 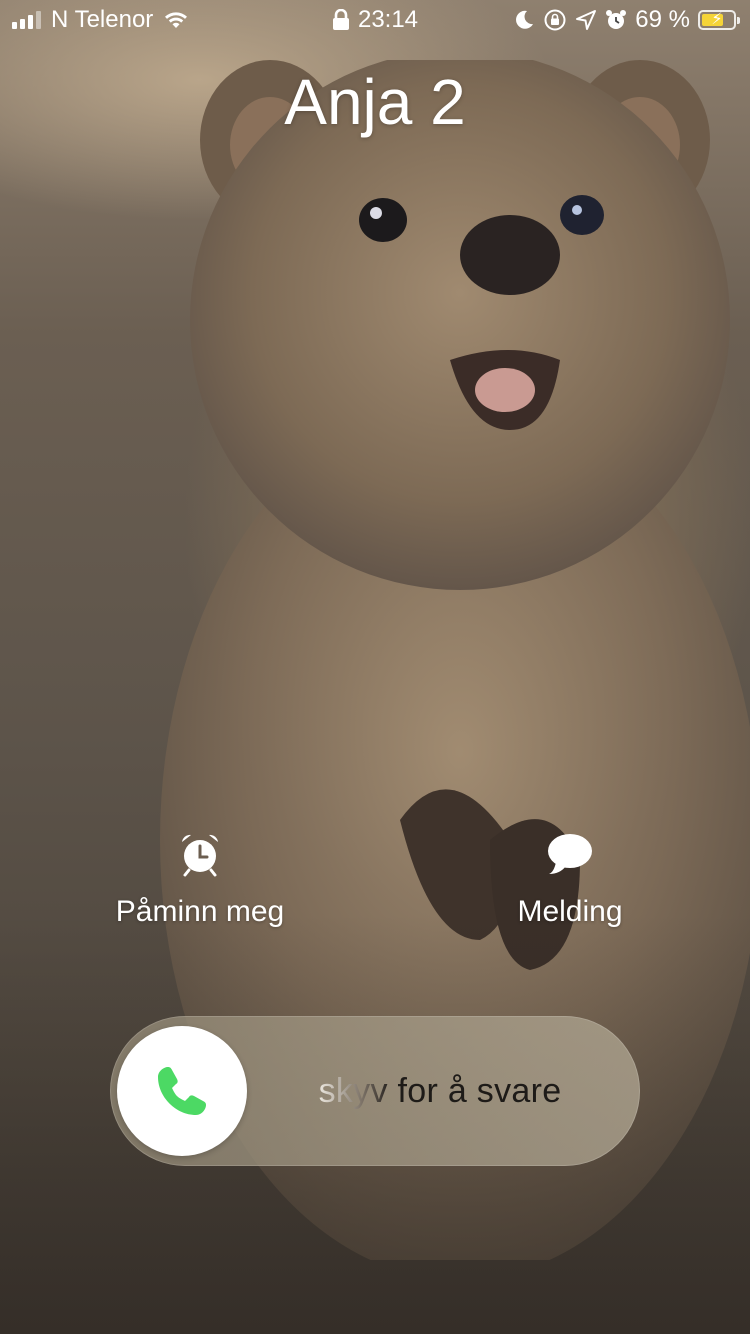 I want to click on charging-bolt-icon: ⚡, so click(x=717, y=19).